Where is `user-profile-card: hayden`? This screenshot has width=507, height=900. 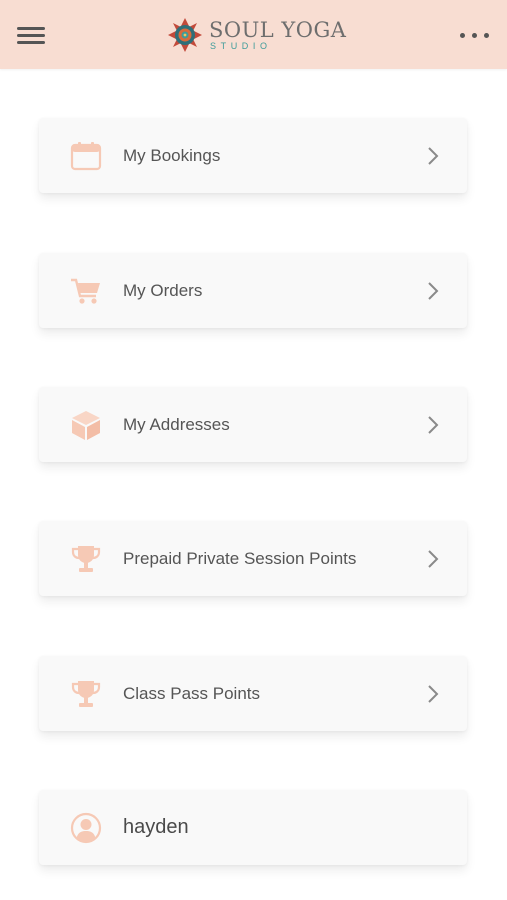 user-profile-card: hayden is located at coordinates (253, 827).